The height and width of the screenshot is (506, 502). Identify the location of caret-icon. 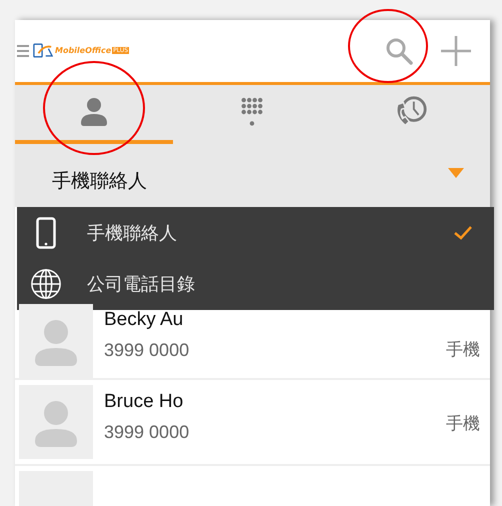
(456, 173).